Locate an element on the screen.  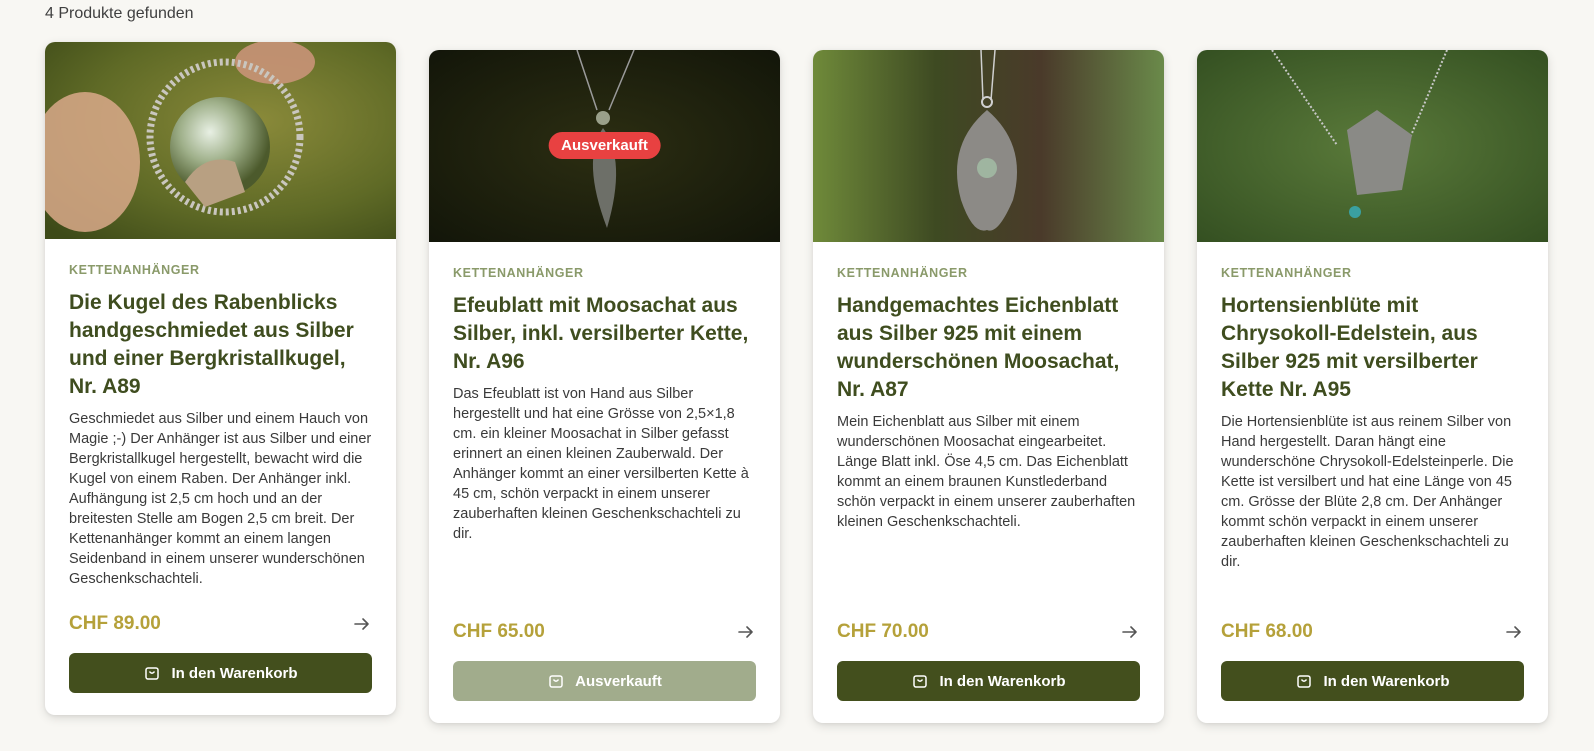
result-count: 4 Produkte gefunden is located at coordinates (119, 13).